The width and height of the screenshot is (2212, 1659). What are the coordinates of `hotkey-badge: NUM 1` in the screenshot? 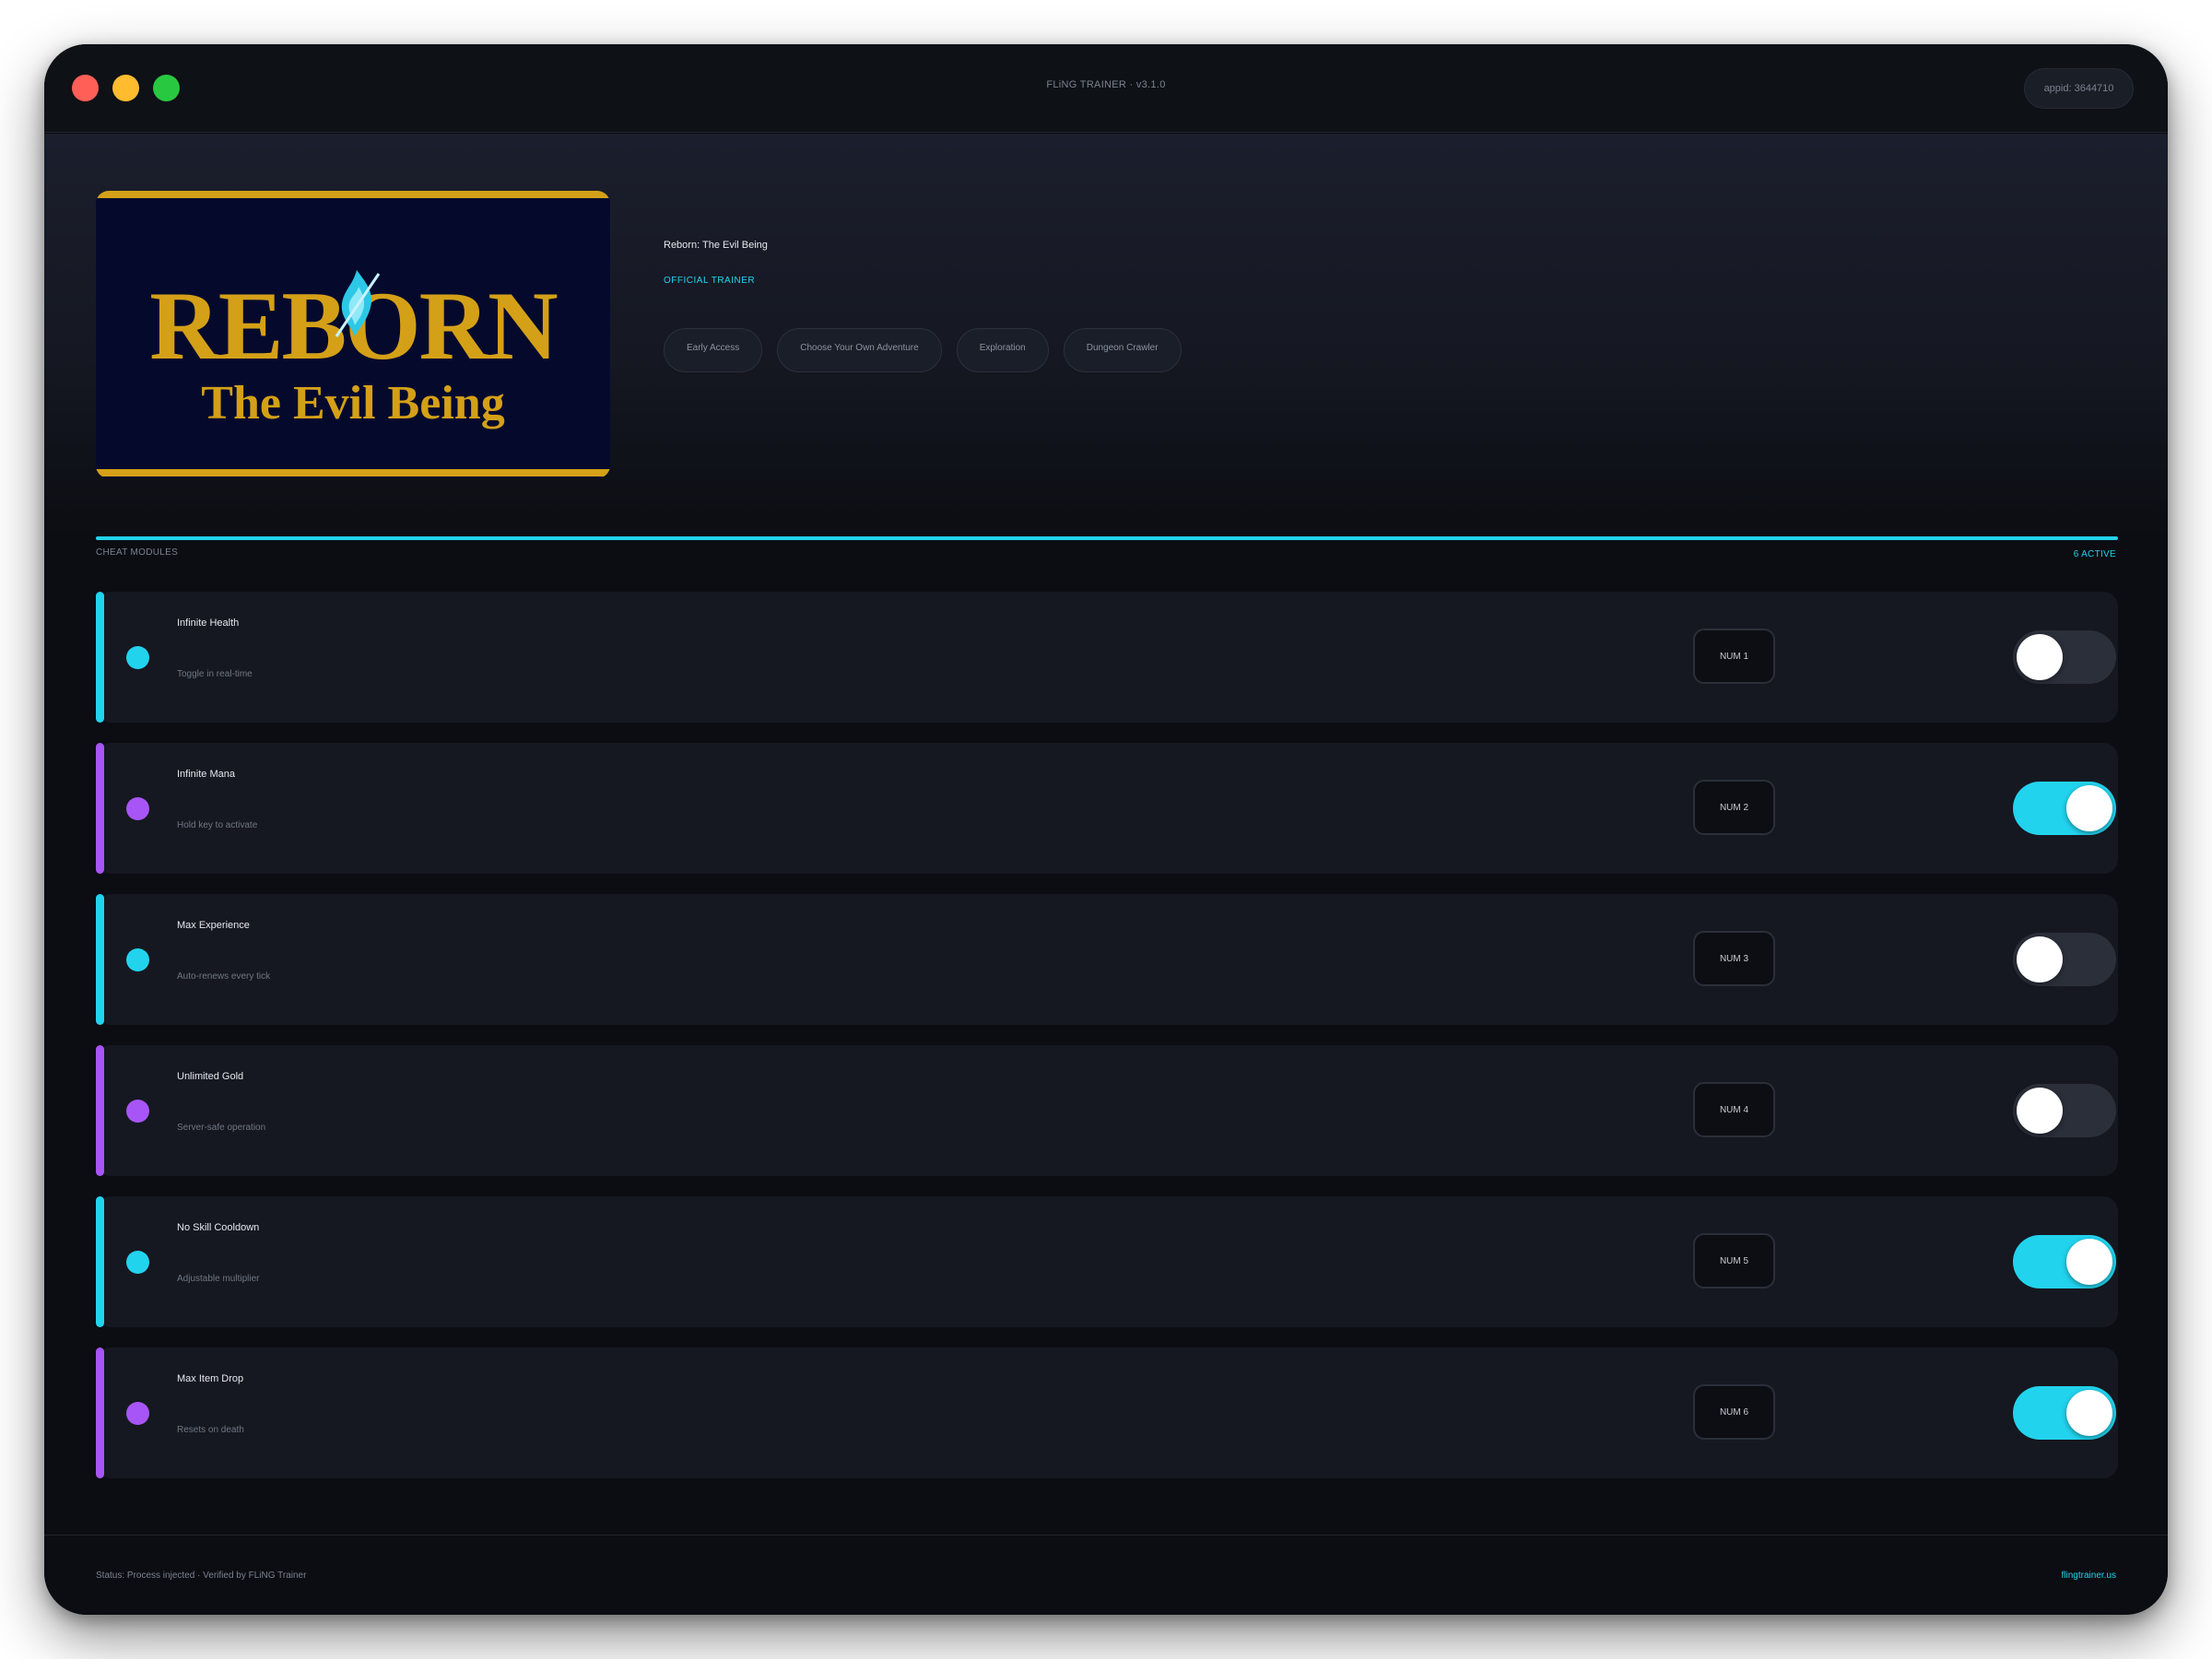 It's located at (1734, 656).